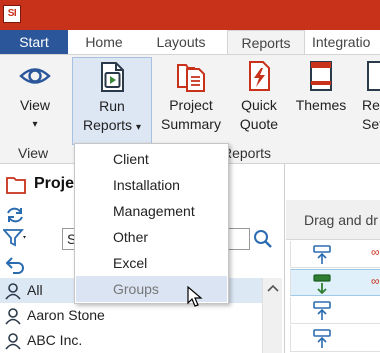  I want to click on report-layout-panel: Drag and dr ∞ ∞, so click(333, 258).